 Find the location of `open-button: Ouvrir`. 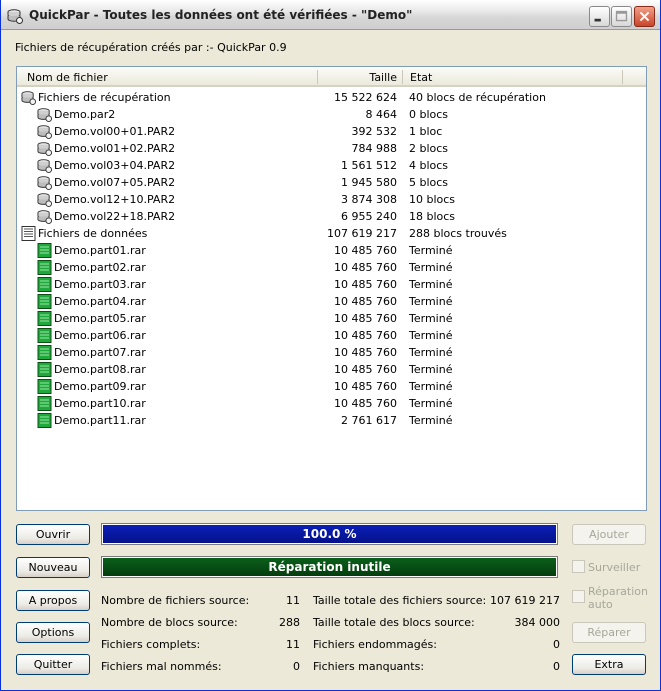

open-button: Ouvrir is located at coordinates (53, 534).